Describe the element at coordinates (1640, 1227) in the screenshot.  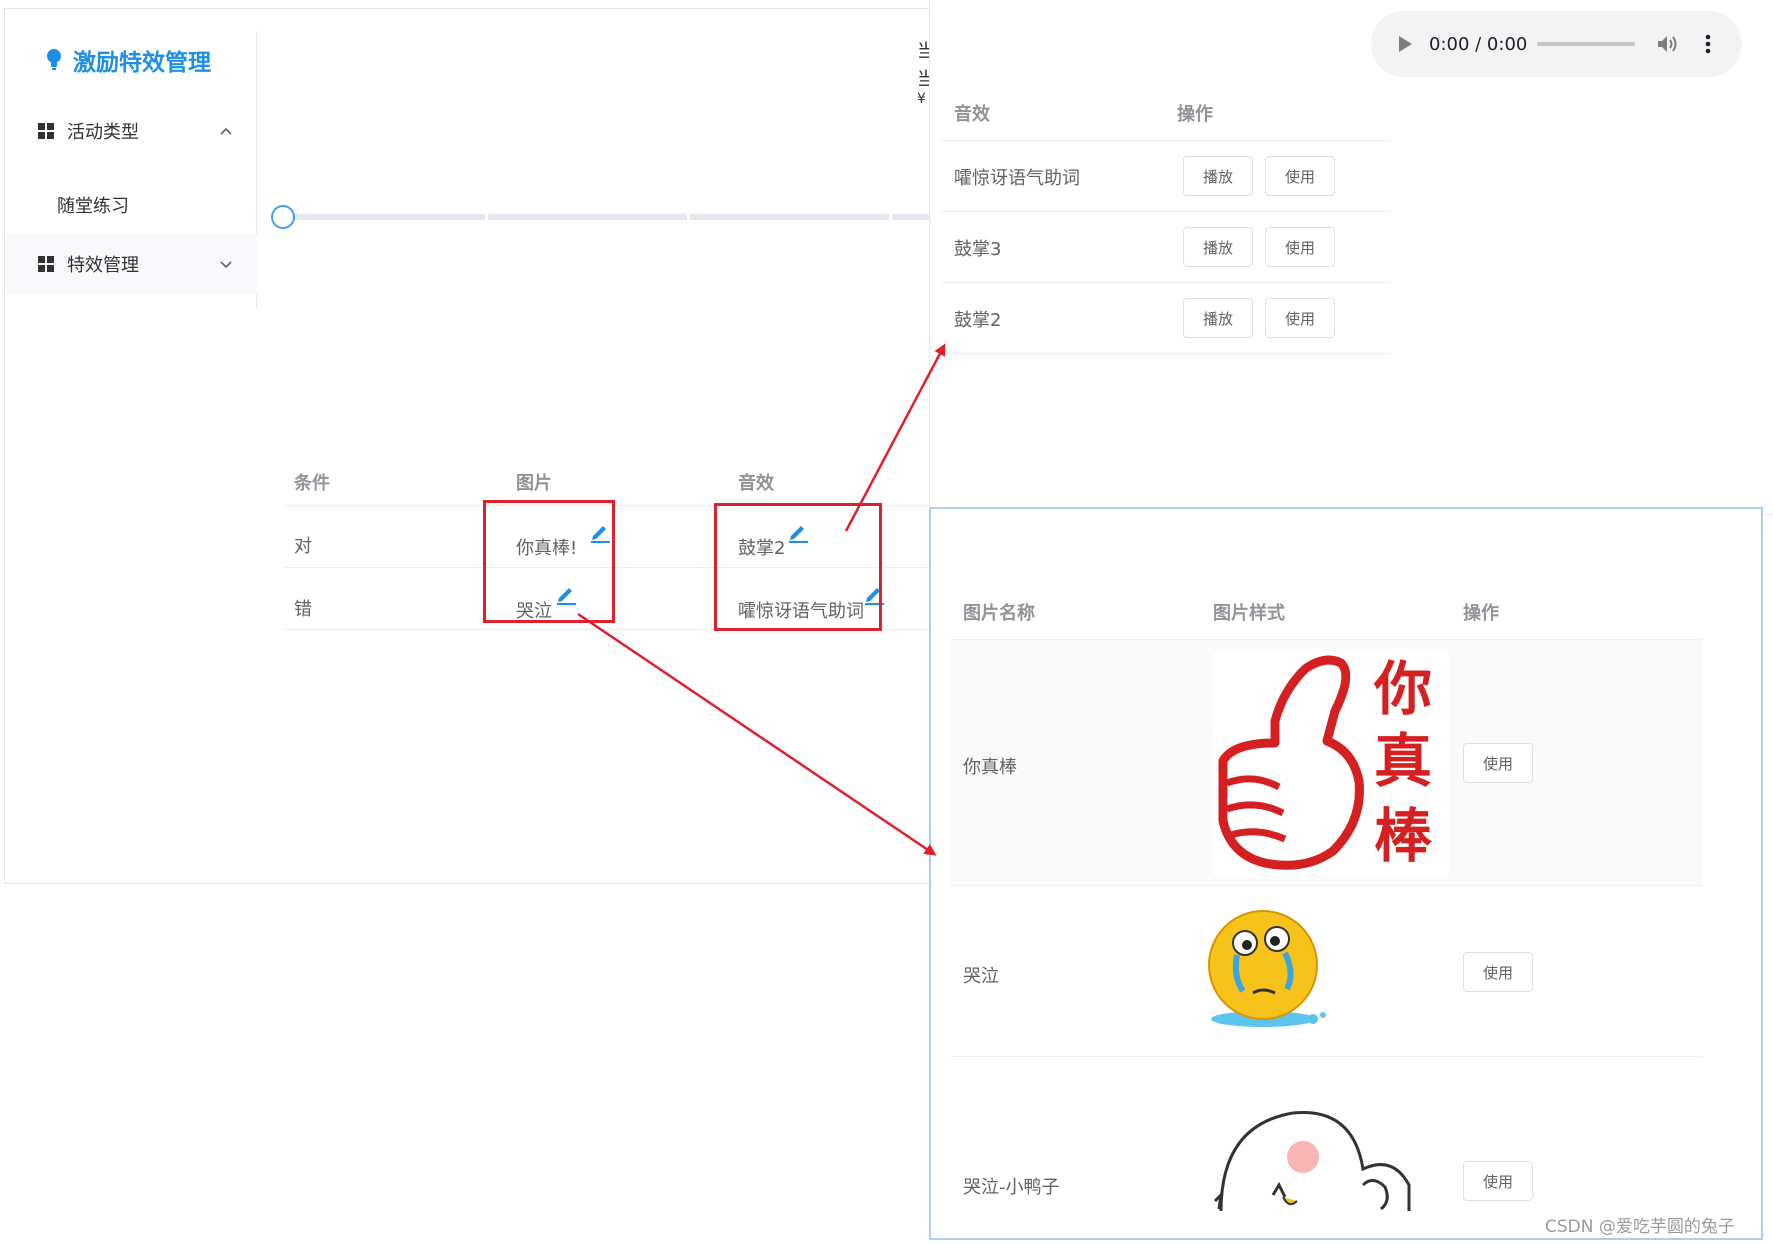
I see `watermark: CSDN @爱吃芋圆的兔子` at that location.